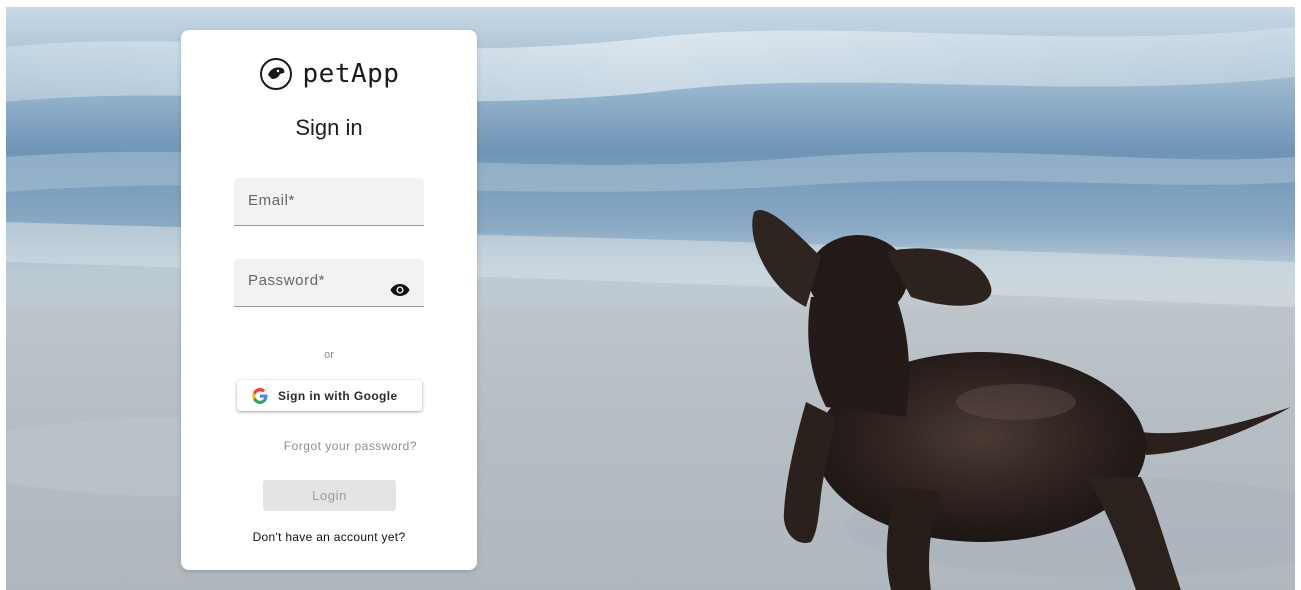 The image size is (1301, 590). I want to click on google-sign-in-button: Sign in with Google, so click(329, 395).